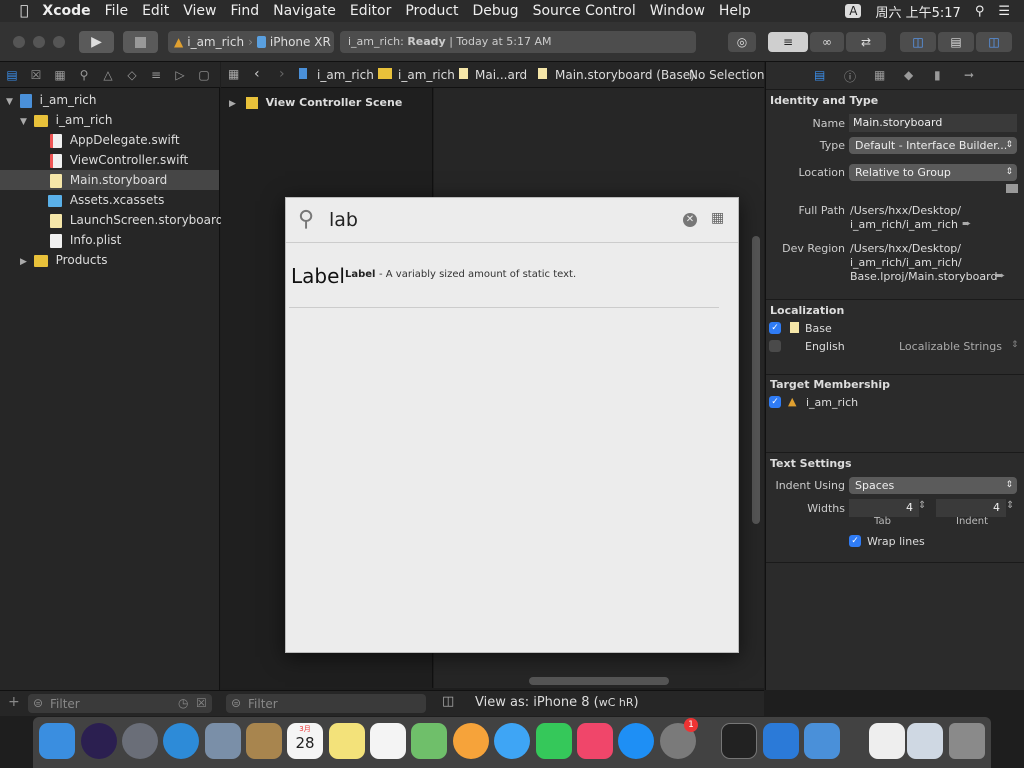 The width and height of the screenshot is (1024, 768). I want to click on menu-debug: Debug, so click(496, 11).